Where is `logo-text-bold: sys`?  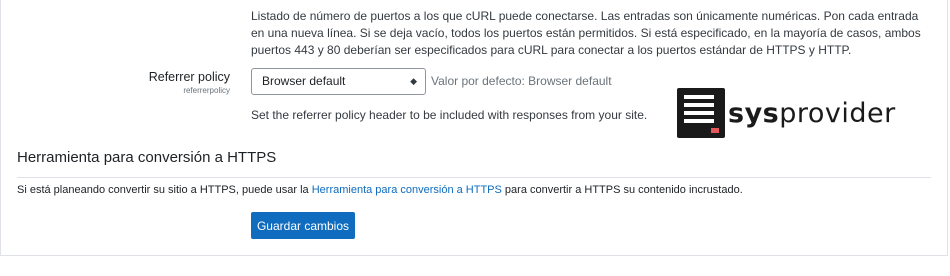 logo-text-bold: sys is located at coordinates (754, 113).